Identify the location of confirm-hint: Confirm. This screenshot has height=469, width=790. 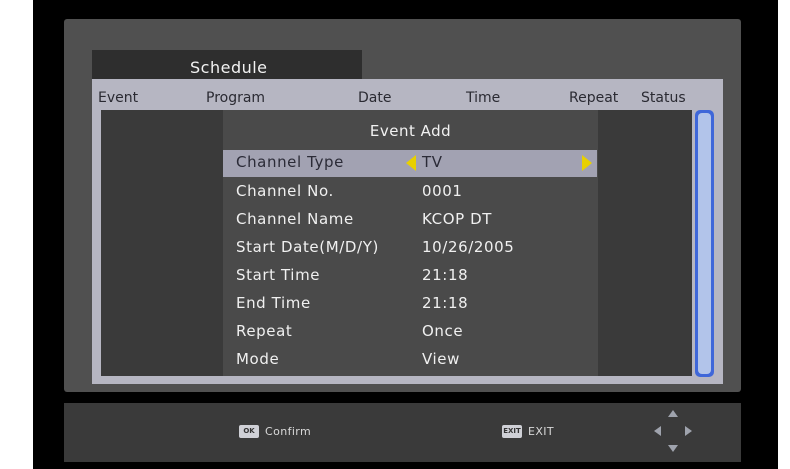
(288, 431).